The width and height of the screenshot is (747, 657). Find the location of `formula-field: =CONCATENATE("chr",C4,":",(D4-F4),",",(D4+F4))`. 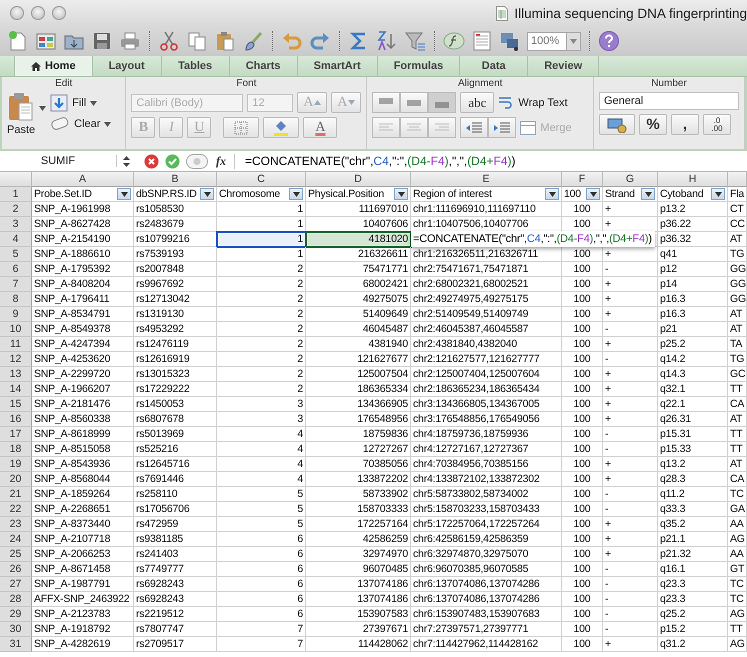

formula-field: =CONCATENATE("chr",C4,":",(D4-F4),",",(D4+F4)) is located at coordinates (378, 161).